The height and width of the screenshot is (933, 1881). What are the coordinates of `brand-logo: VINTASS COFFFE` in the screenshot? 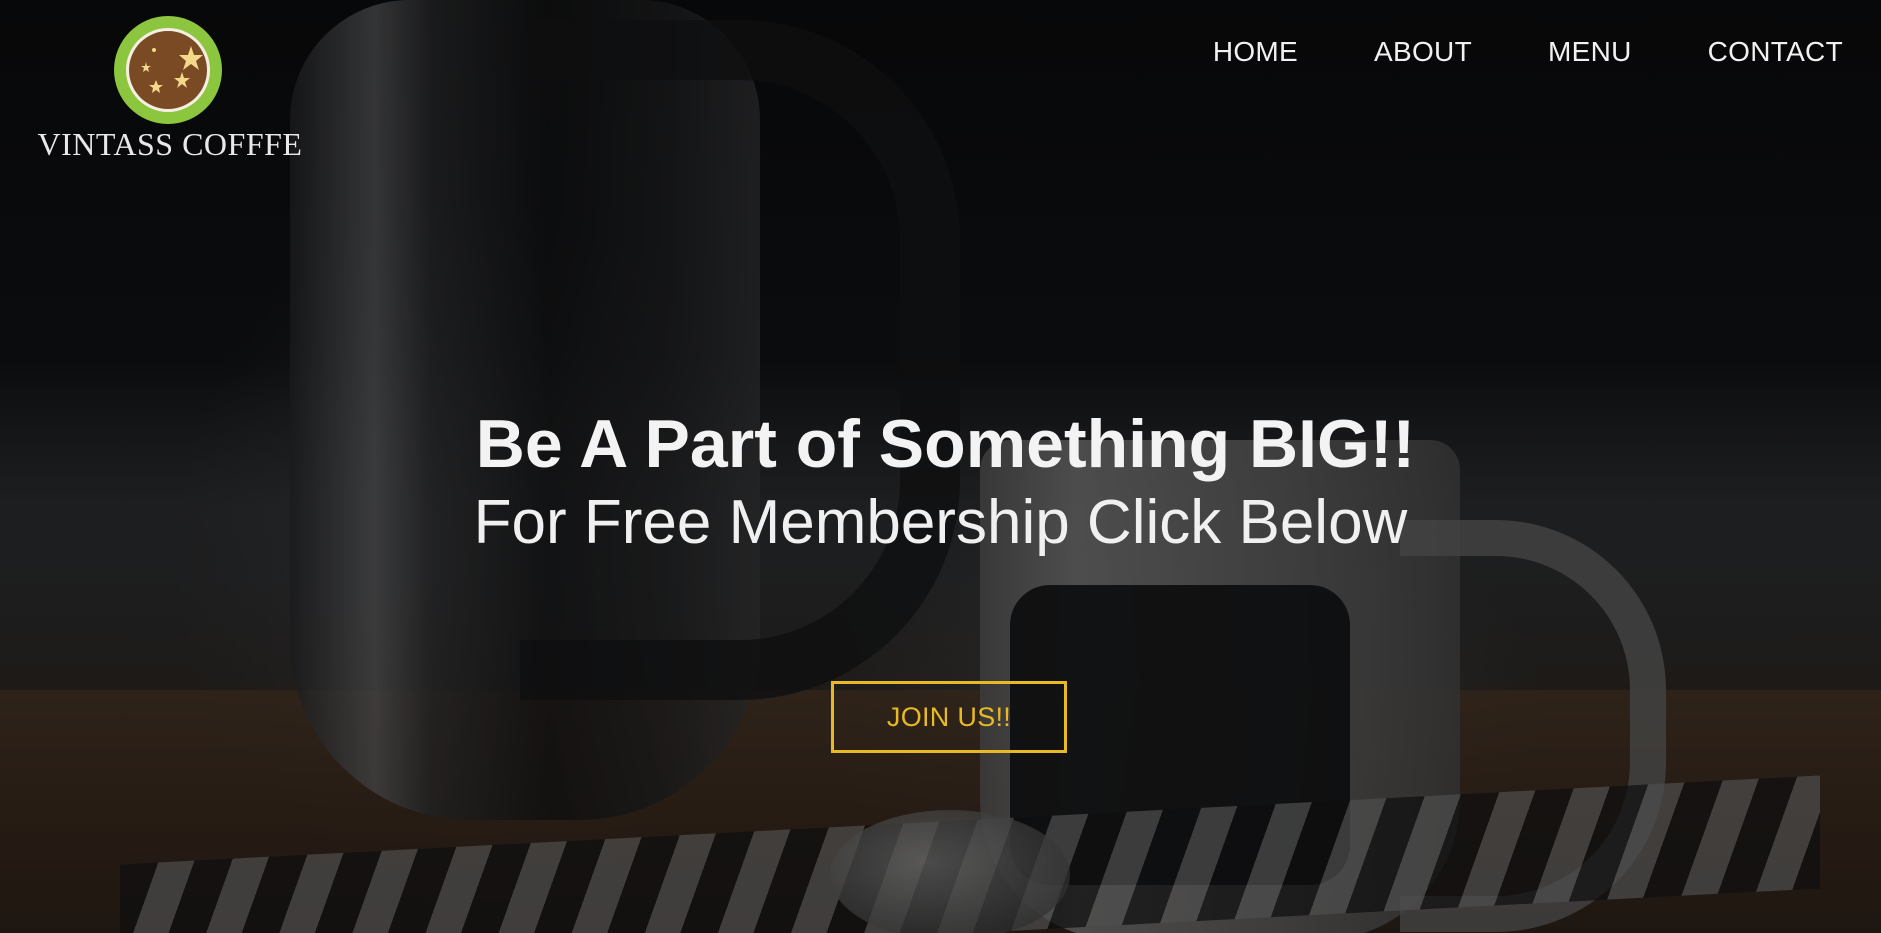 It's located at (170, 89).